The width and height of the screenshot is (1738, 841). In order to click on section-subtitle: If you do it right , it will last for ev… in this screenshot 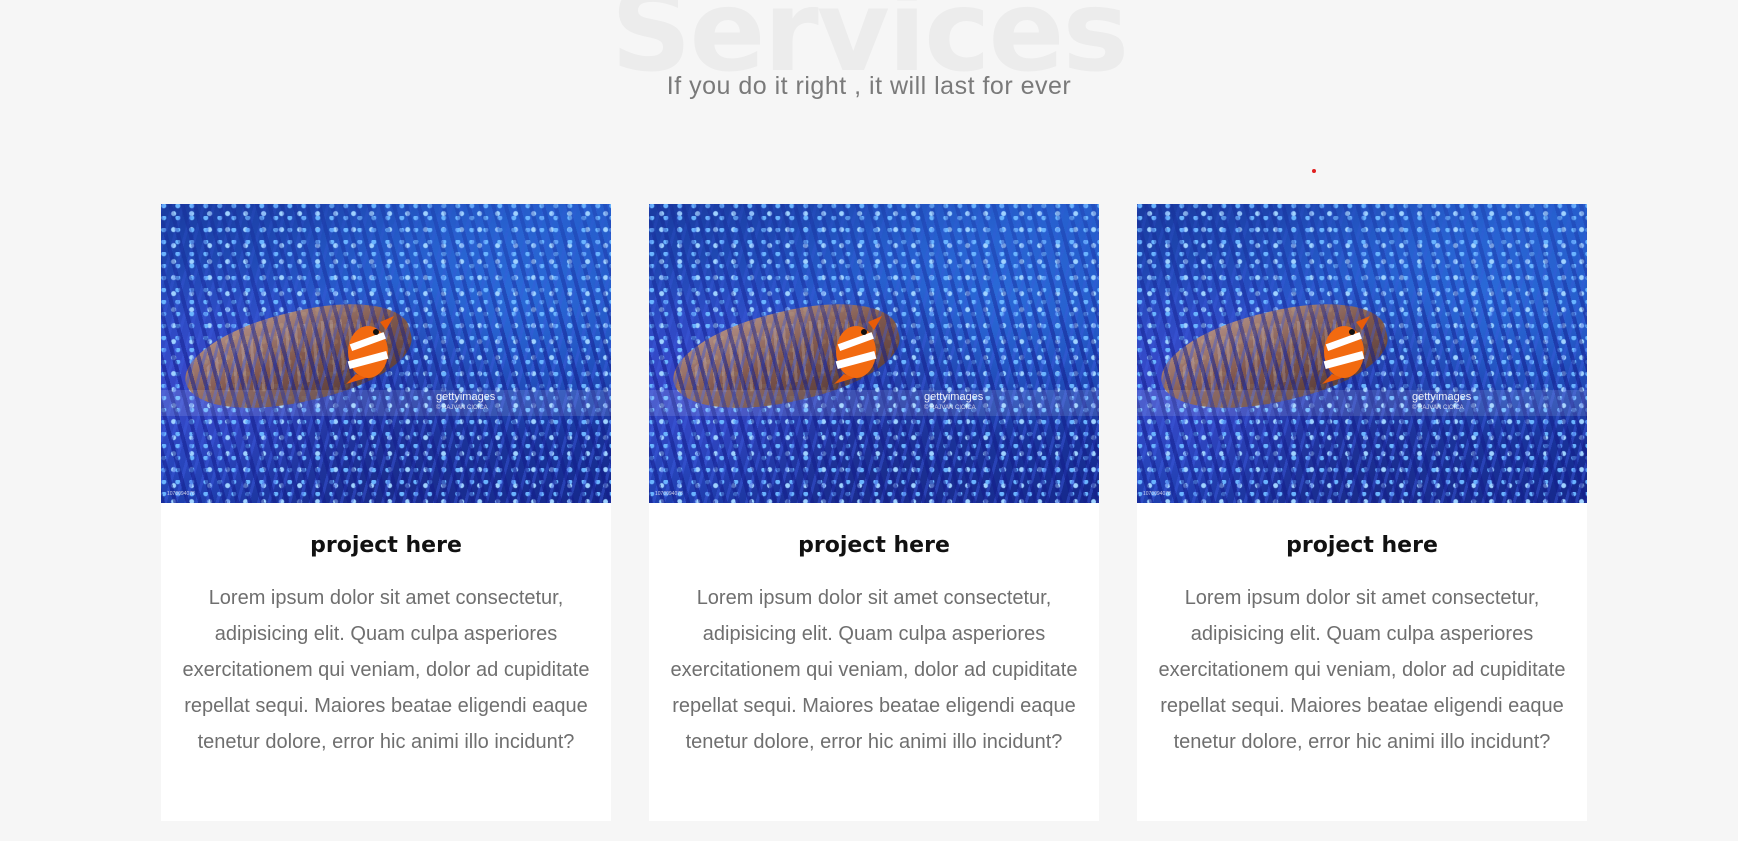, I will do `click(869, 86)`.